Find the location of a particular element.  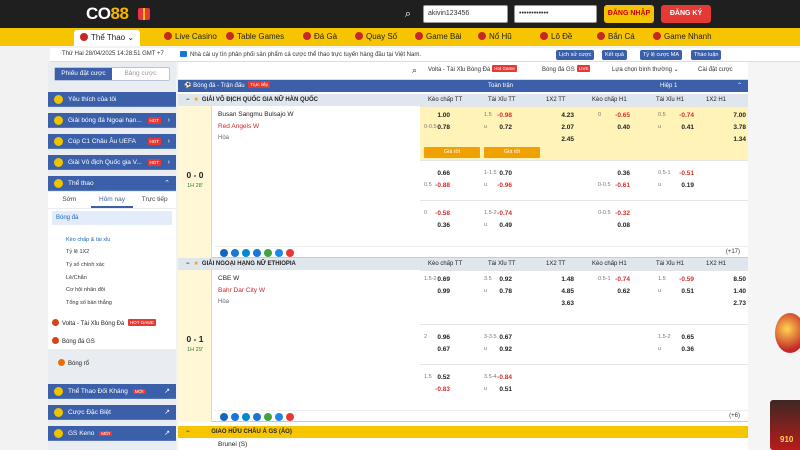

odds-value: -0.32 is located at coordinates (619, 213).